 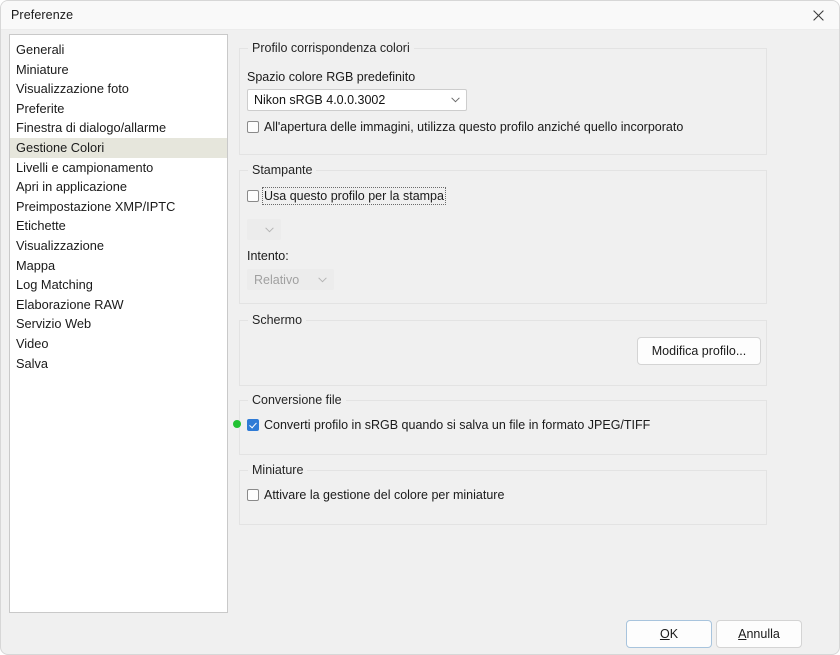 I want to click on sidebar-item-salva: Salva, so click(x=118, y=364).